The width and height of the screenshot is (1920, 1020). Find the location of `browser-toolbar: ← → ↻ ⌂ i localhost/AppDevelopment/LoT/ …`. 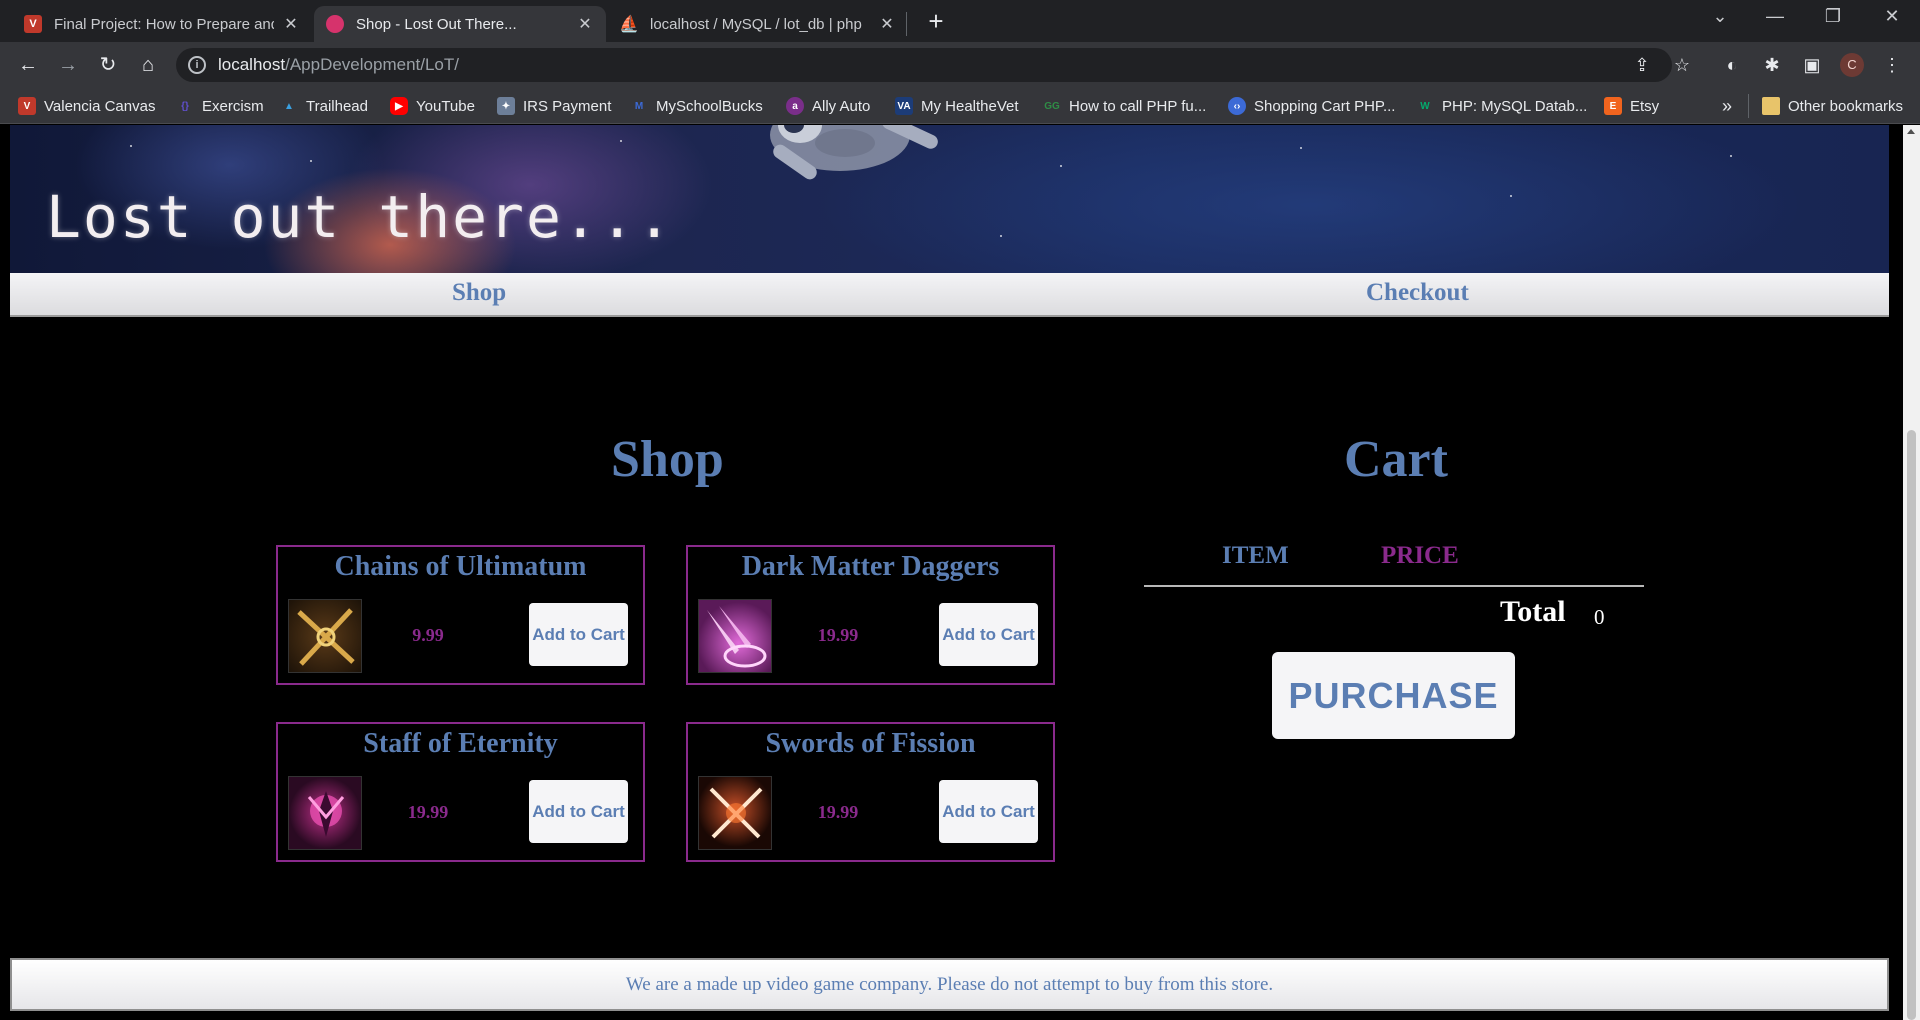

browser-toolbar: ← → ↻ ⌂ i localhost/AppDevelopment/LoT/ … is located at coordinates (960, 65).